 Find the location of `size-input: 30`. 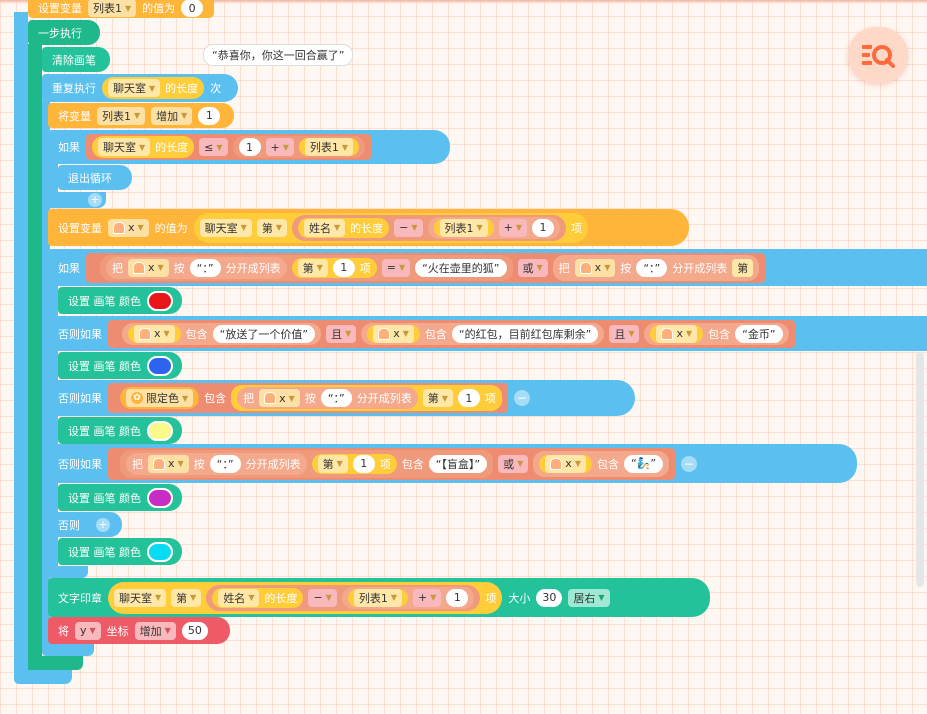

size-input: 30 is located at coordinates (549, 597).